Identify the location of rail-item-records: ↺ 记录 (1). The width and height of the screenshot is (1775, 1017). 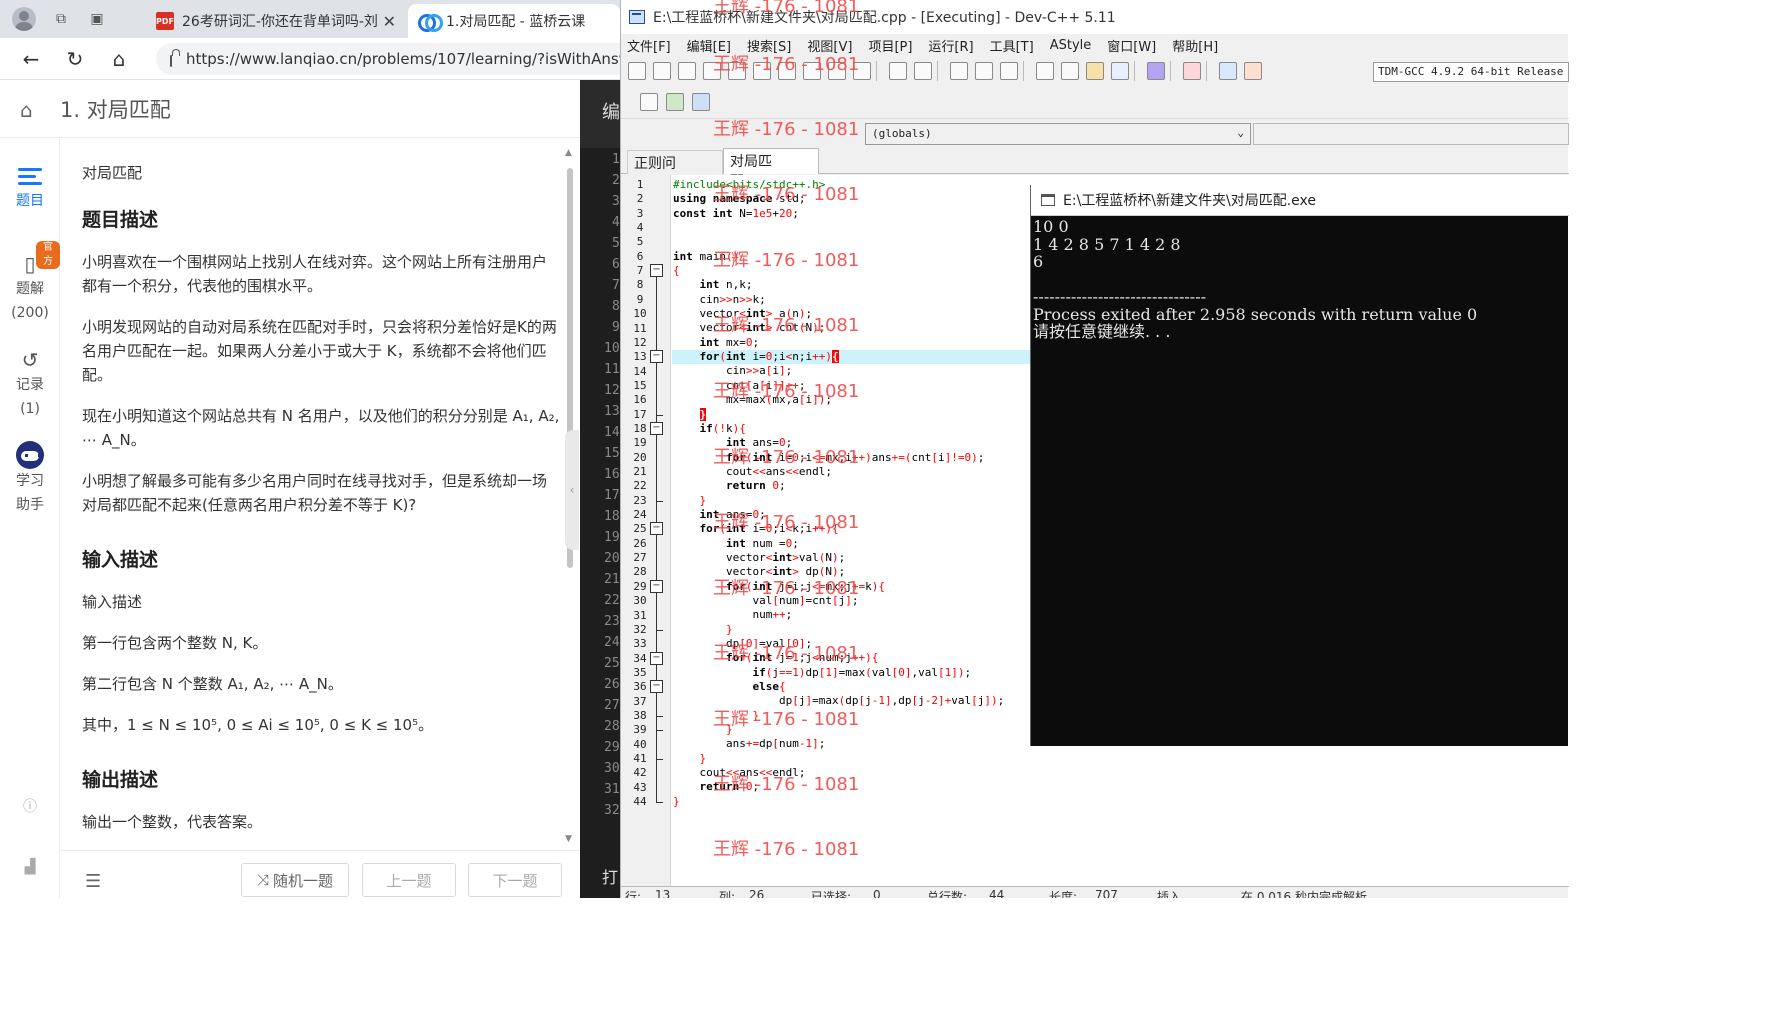
(30, 384).